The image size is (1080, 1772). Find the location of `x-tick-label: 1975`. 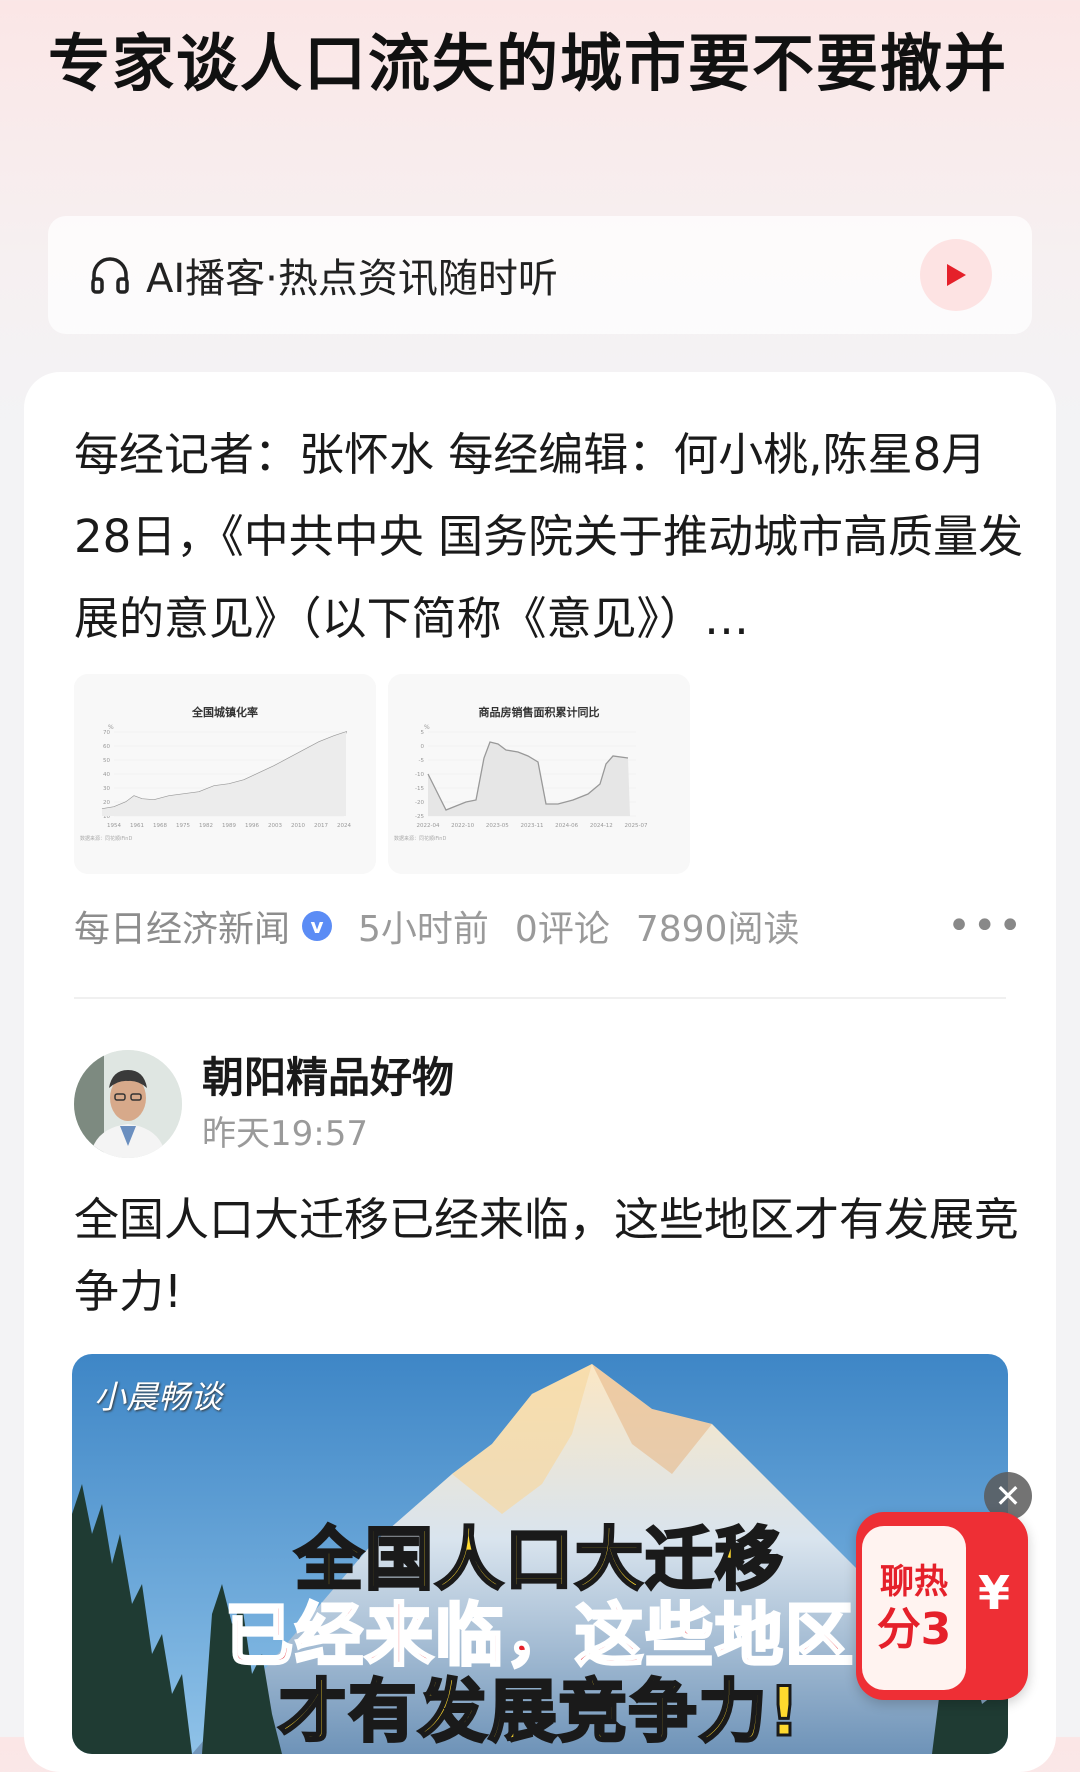

x-tick-label: 1975 is located at coordinates (183, 826).